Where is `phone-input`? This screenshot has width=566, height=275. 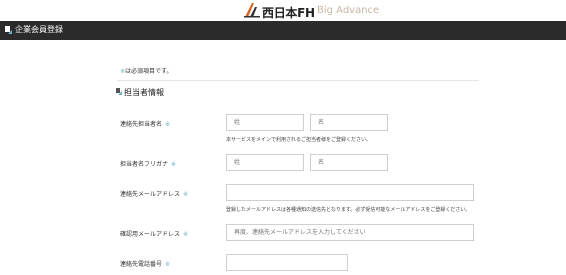
phone-input is located at coordinates (287, 262).